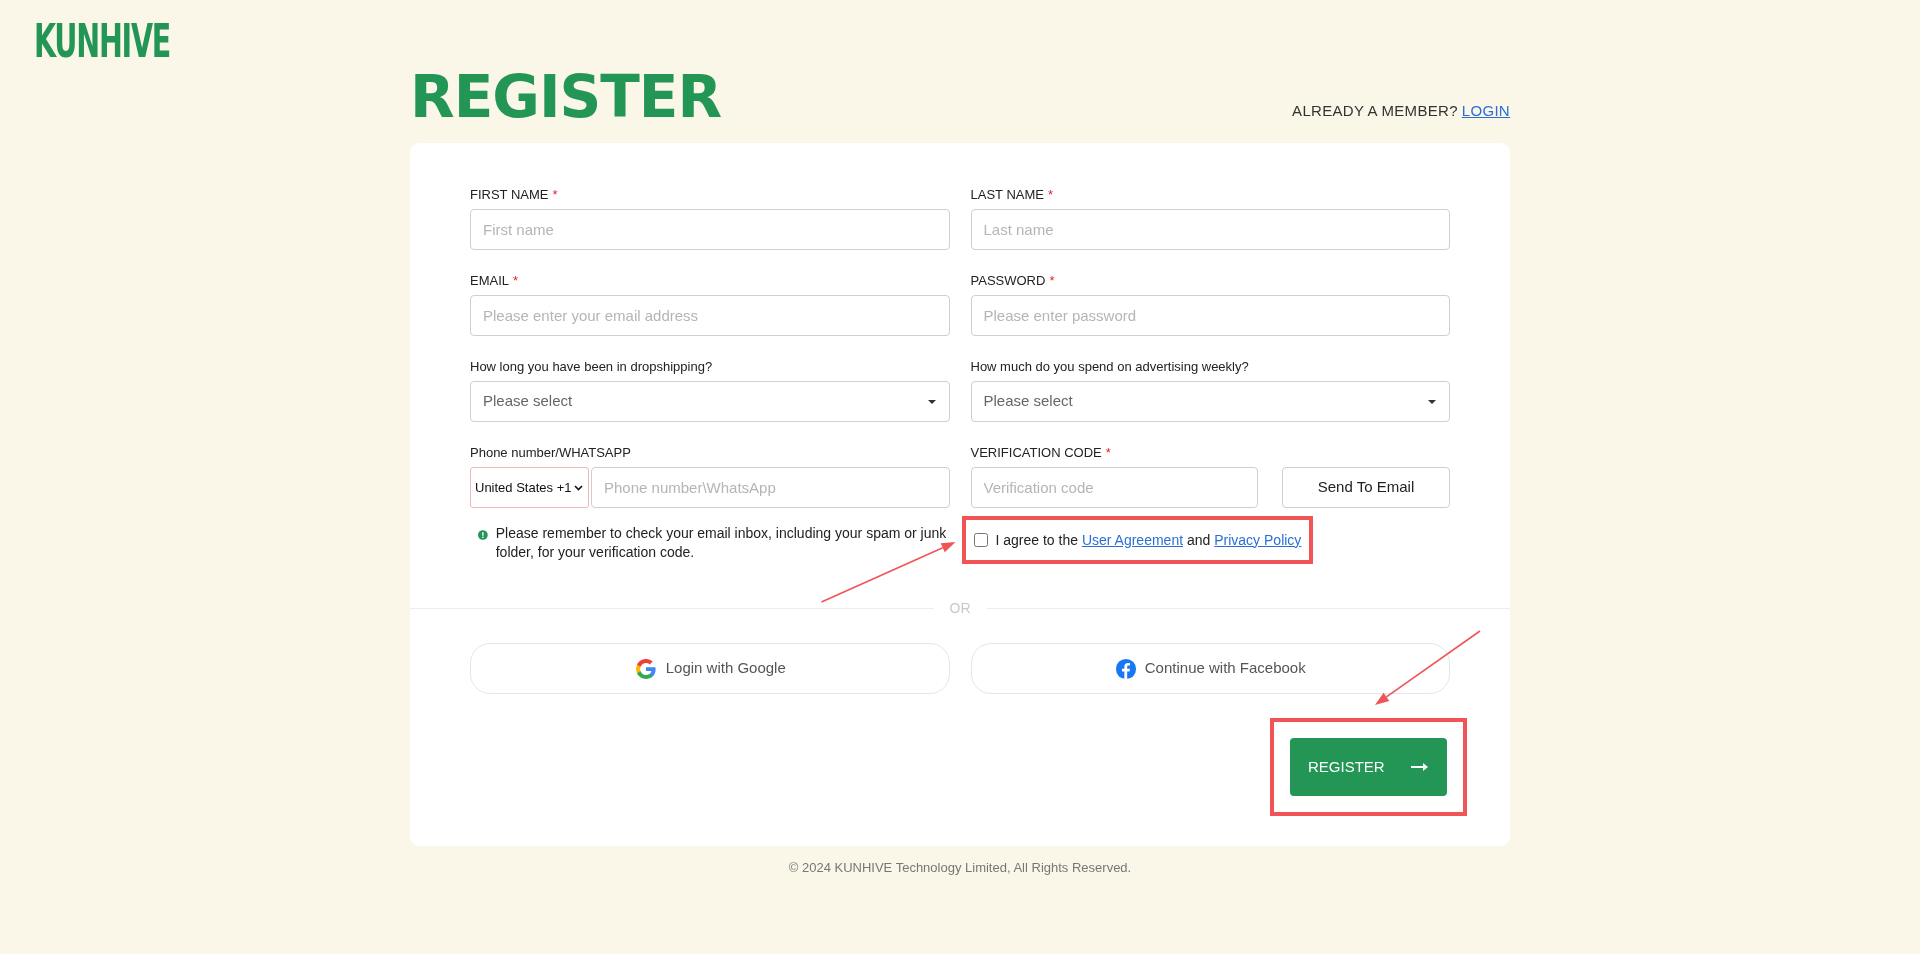 The image size is (1920, 954). What do you see at coordinates (960, 868) in the screenshot?
I see `copyright-text: © 2024 KUNHIVE Technology Limited, All Rights Reserved.` at bounding box center [960, 868].